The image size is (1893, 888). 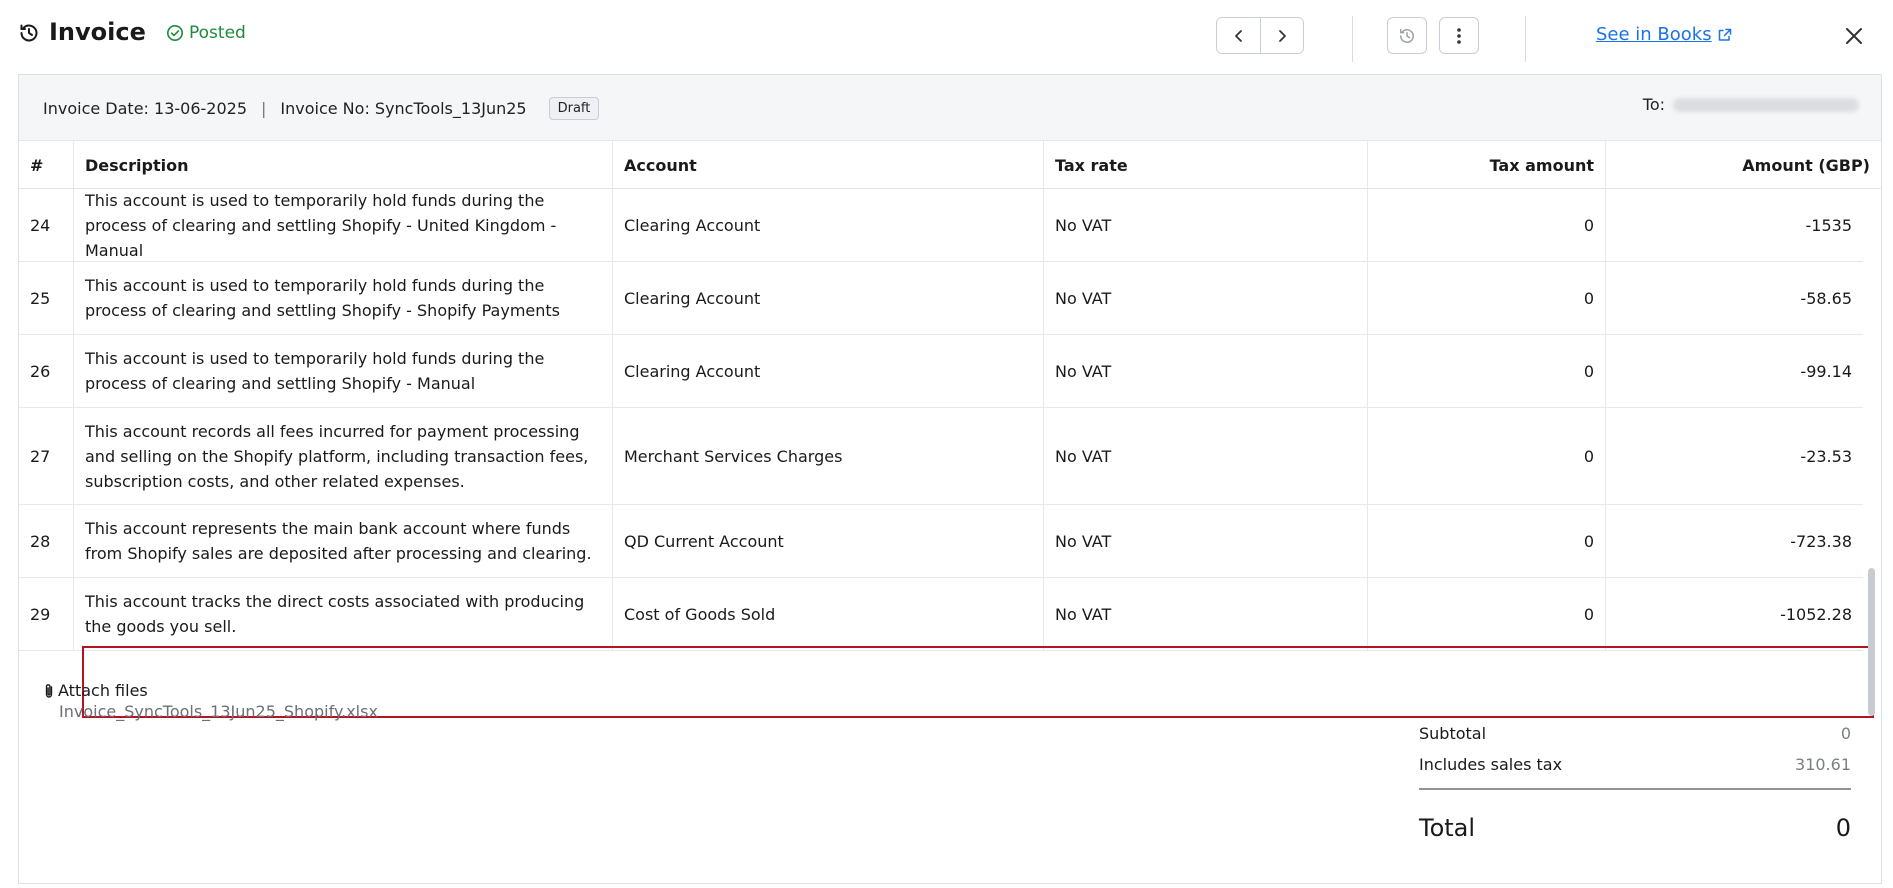 What do you see at coordinates (103, 690) in the screenshot?
I see `attach-files-label: Attach files` at bounding box center [103, 690].